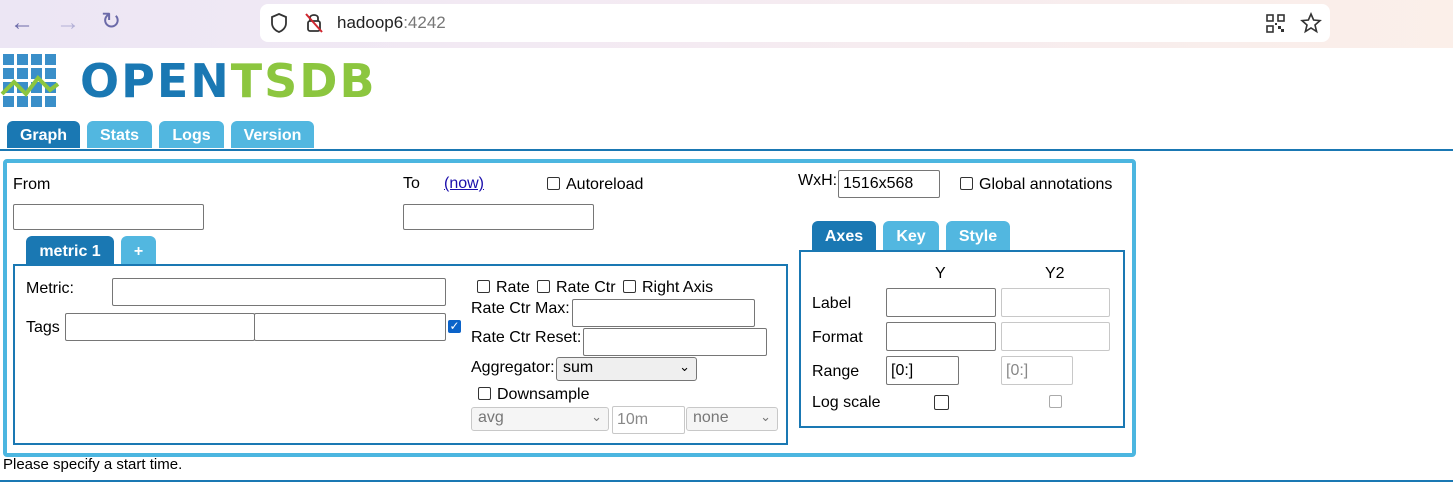  I want to click on wxh-label: WxH:, so click(818, 180).